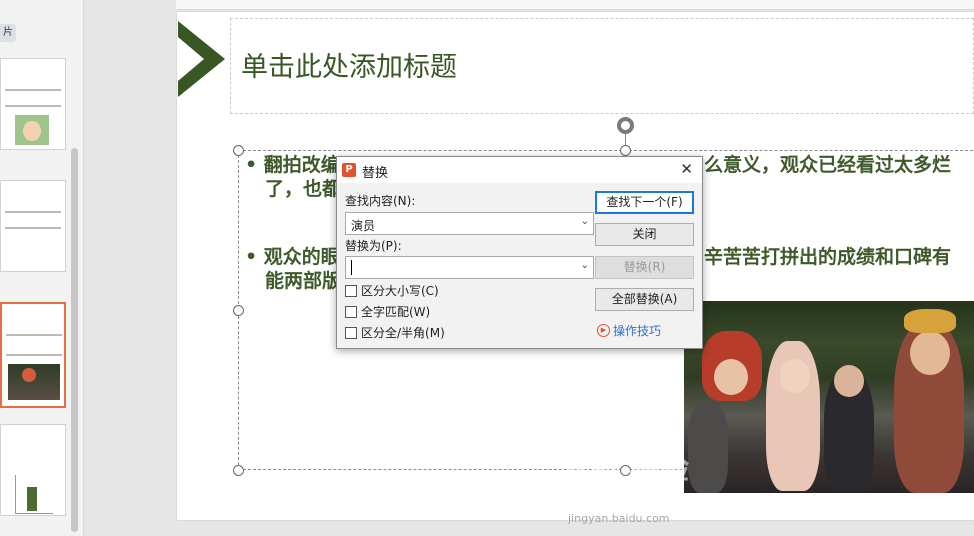  What do you see at coordinates (403, 333) in the screenshot?
I see `full-half-width-label: 区分全/半角(M)` at bounding box center [403, 333].